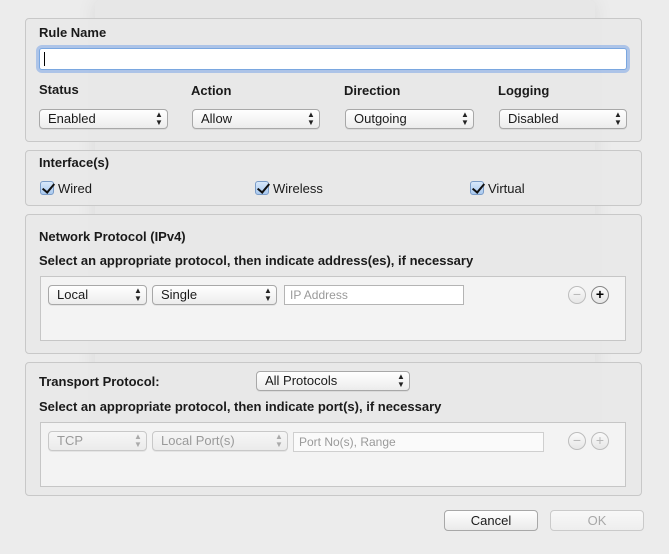 This screenshot has width=669, height=554. What do you see at coordinates (333, 59) in the screenshot?
I see `rule-name-field` at bounding box center [333, 59].